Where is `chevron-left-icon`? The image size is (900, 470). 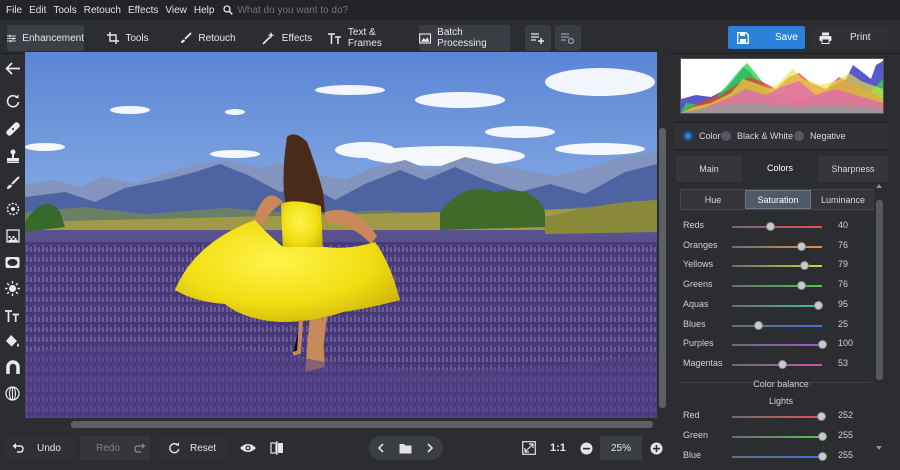
chevron-left-icon is located at coordinates (381, 448).